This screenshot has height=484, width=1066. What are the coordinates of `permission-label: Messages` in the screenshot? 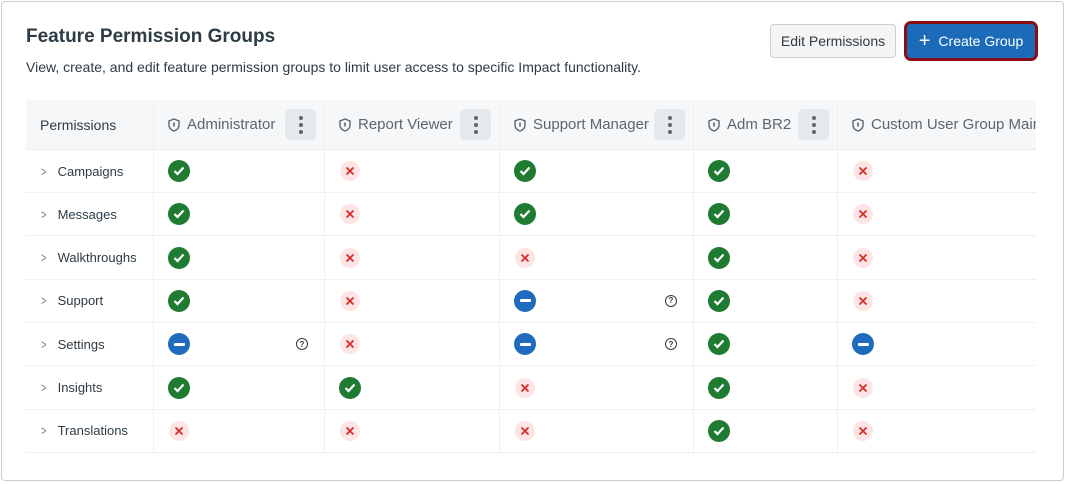 It's located at (87, 214).